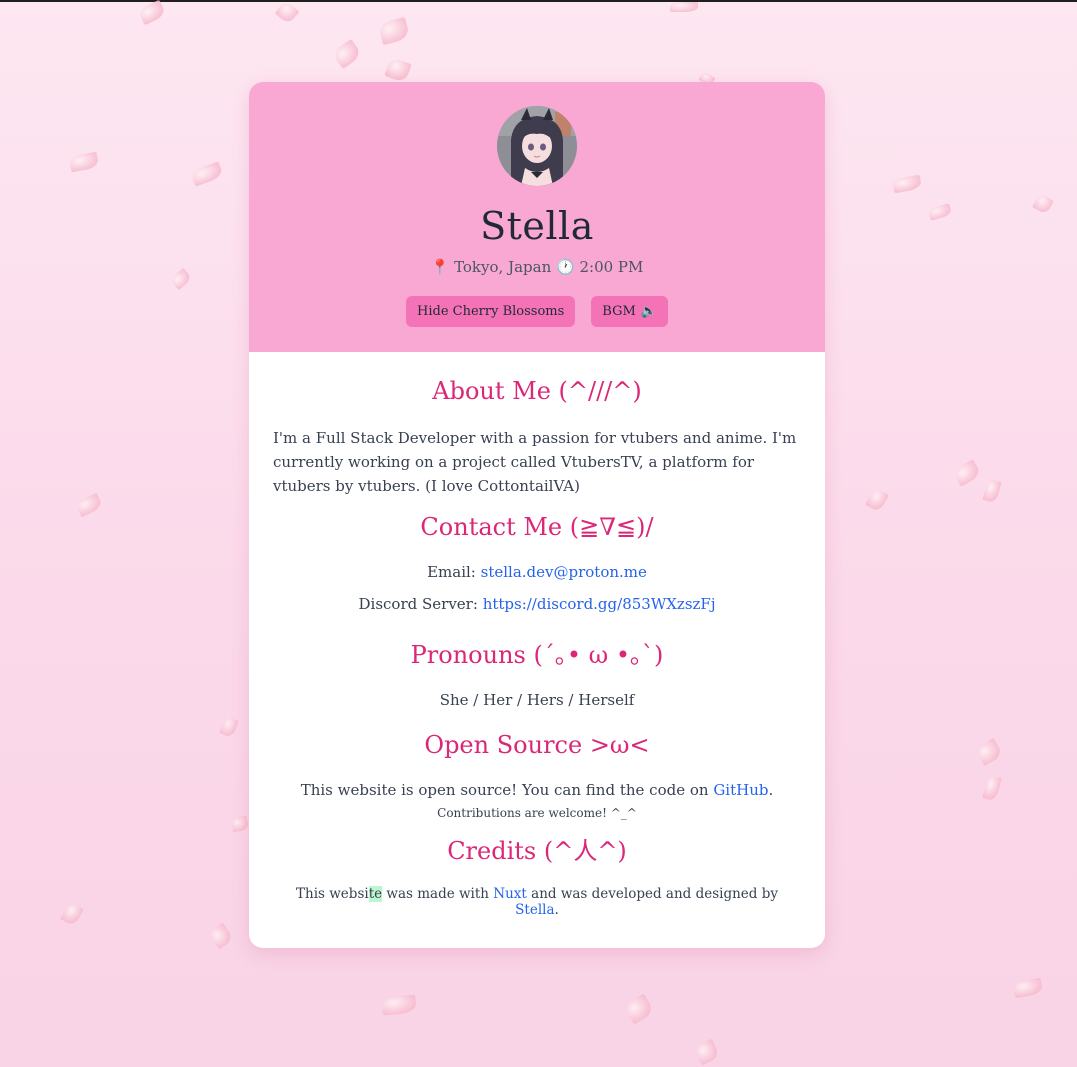  Describe the element at coordinates (534, 910) in the screenshot. I see `author-link: Stella` at that location.